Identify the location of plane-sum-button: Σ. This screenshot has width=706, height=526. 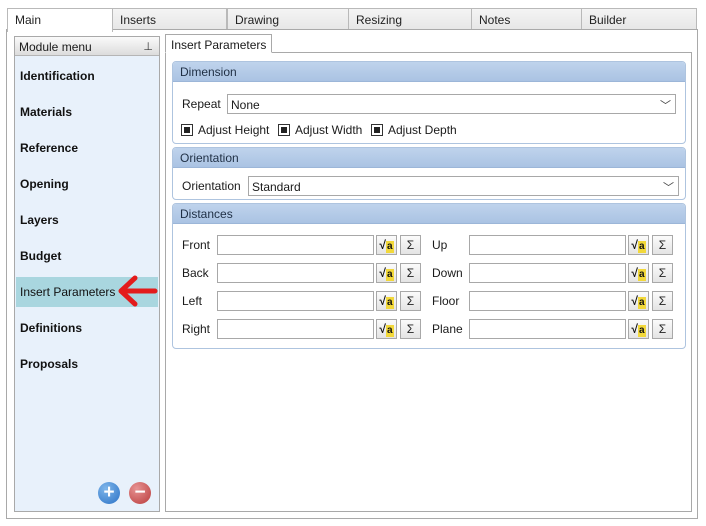
(662, 329).